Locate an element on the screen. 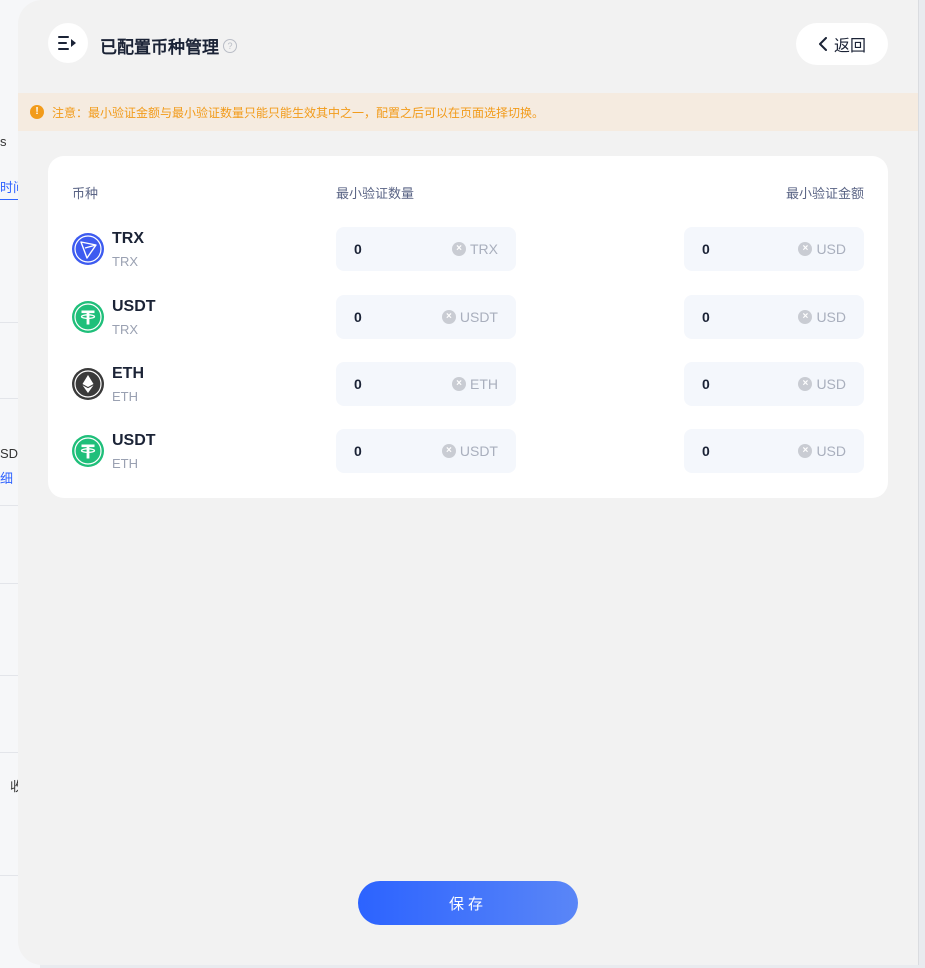  column-header-min-quantity: 最小验证数量 is located at coordinates (375, 193).